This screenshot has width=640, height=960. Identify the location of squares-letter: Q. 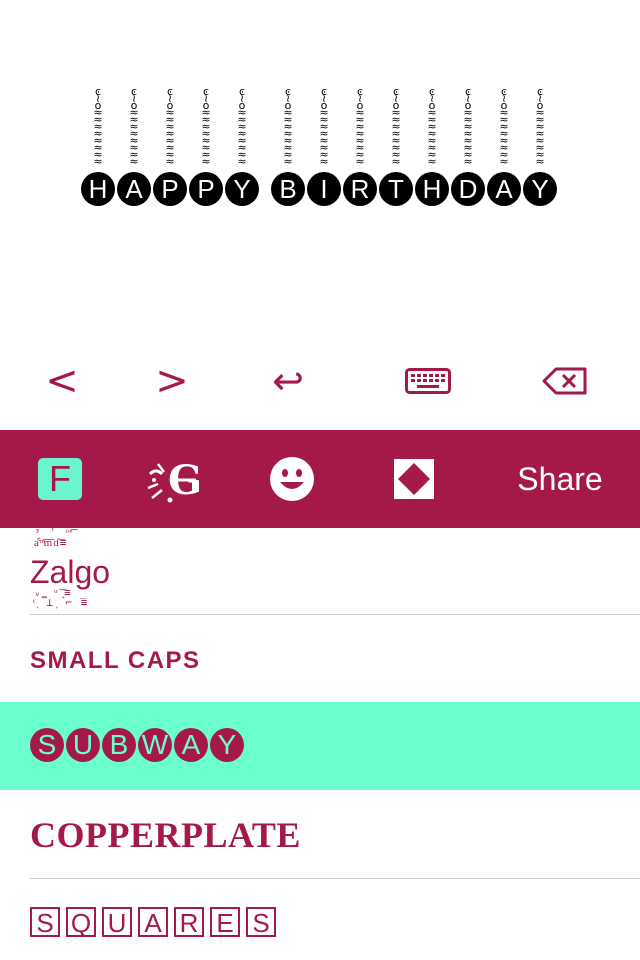
(81, 922).